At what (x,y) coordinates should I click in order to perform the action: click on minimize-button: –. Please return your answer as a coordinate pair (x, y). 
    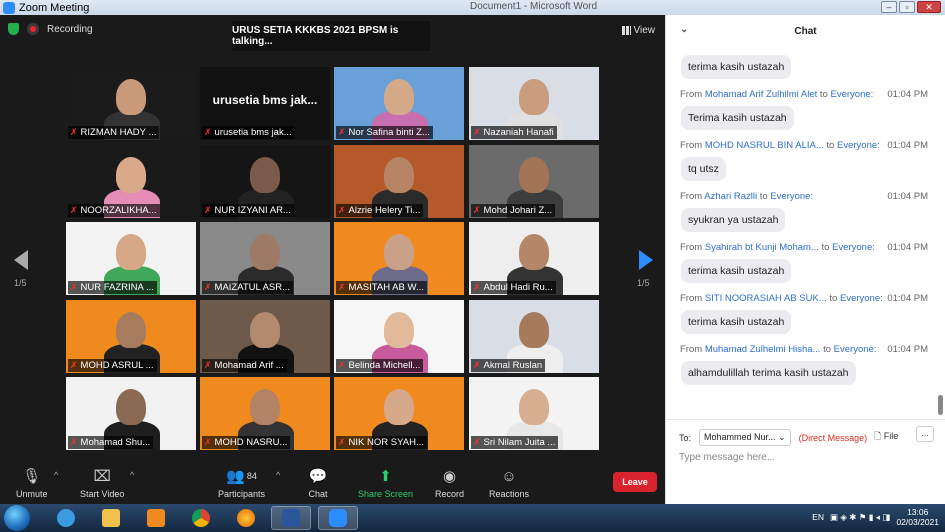
    Looking at the image, I should click on (889, 7).